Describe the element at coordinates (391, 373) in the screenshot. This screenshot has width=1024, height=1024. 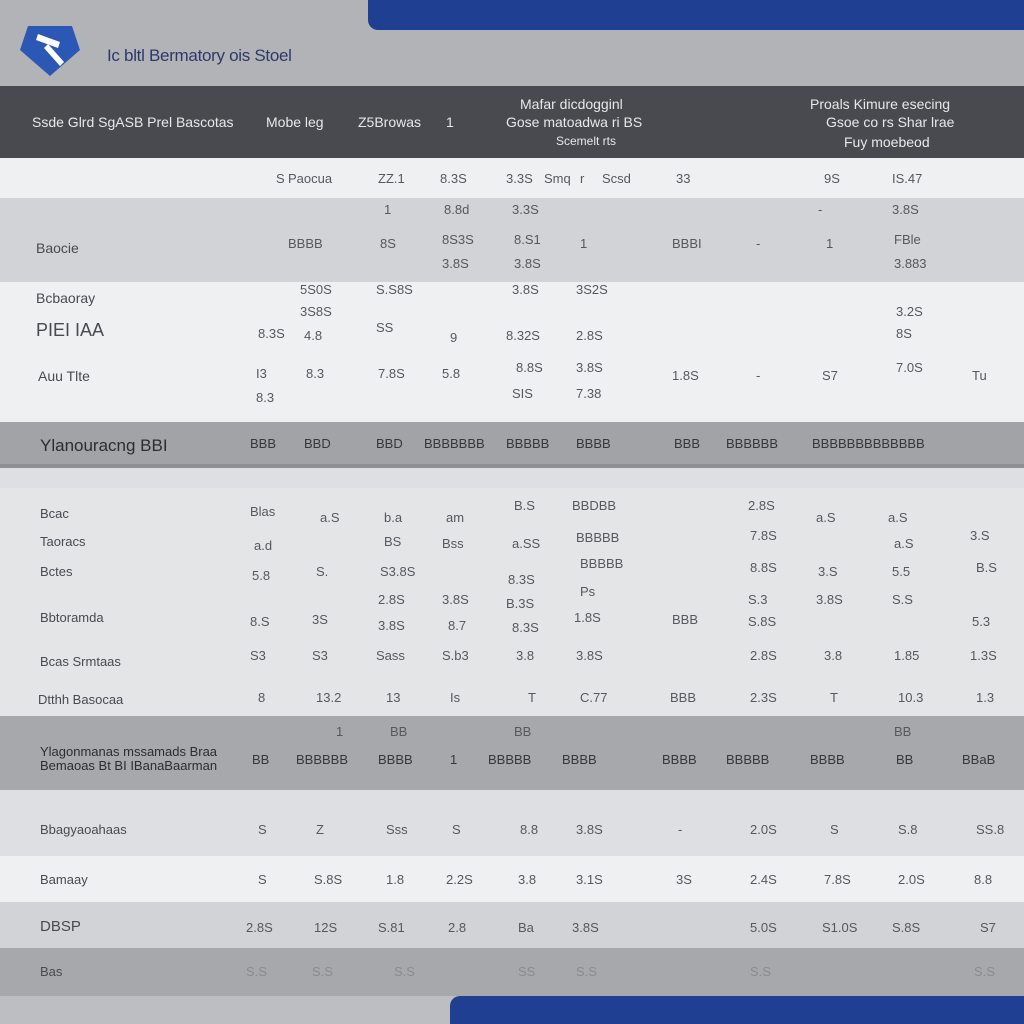
I see `table-cell: 7.8S` at that location.